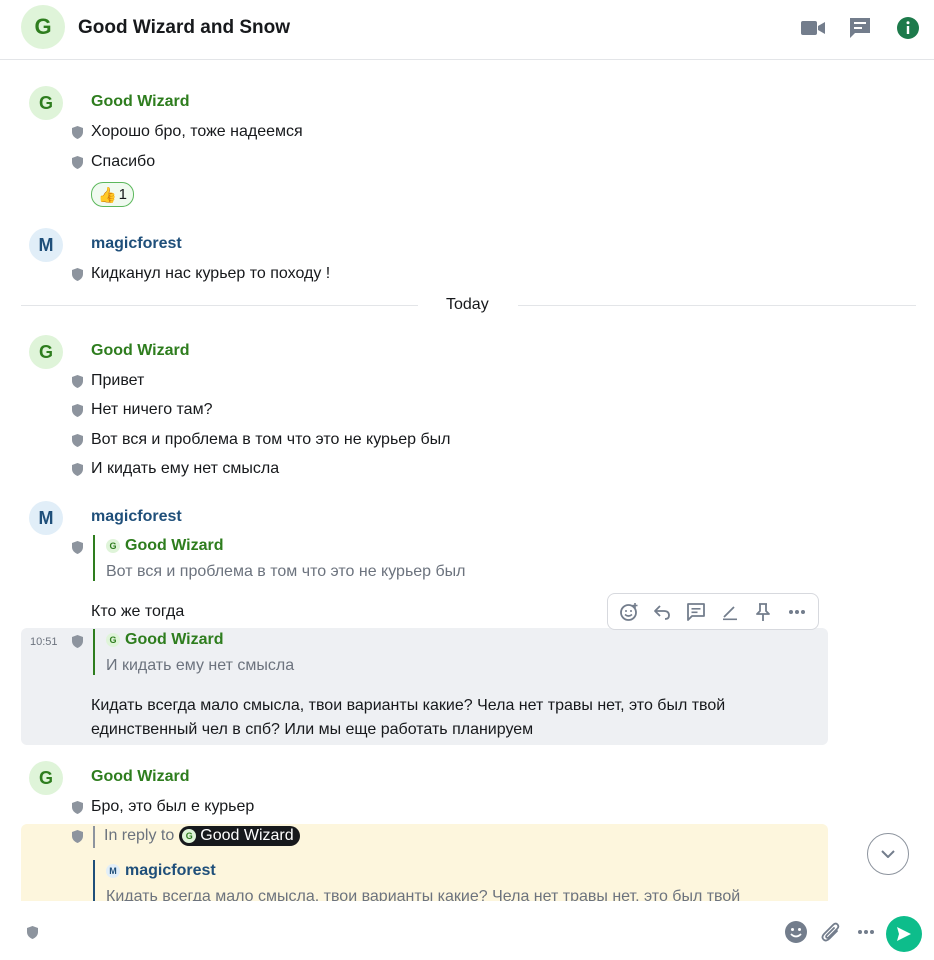 This screenshot has width=934, height=960. Describe the element at coordinates (908, 28) in the screenshot. I see `room-info-icon` at that location.